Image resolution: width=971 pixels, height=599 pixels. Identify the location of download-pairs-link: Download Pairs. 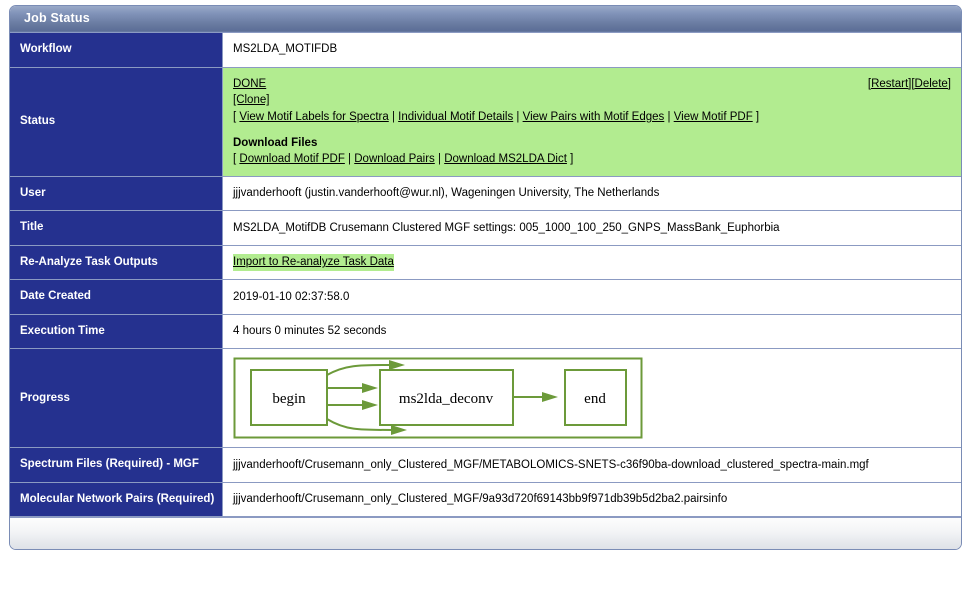
(394, 159).